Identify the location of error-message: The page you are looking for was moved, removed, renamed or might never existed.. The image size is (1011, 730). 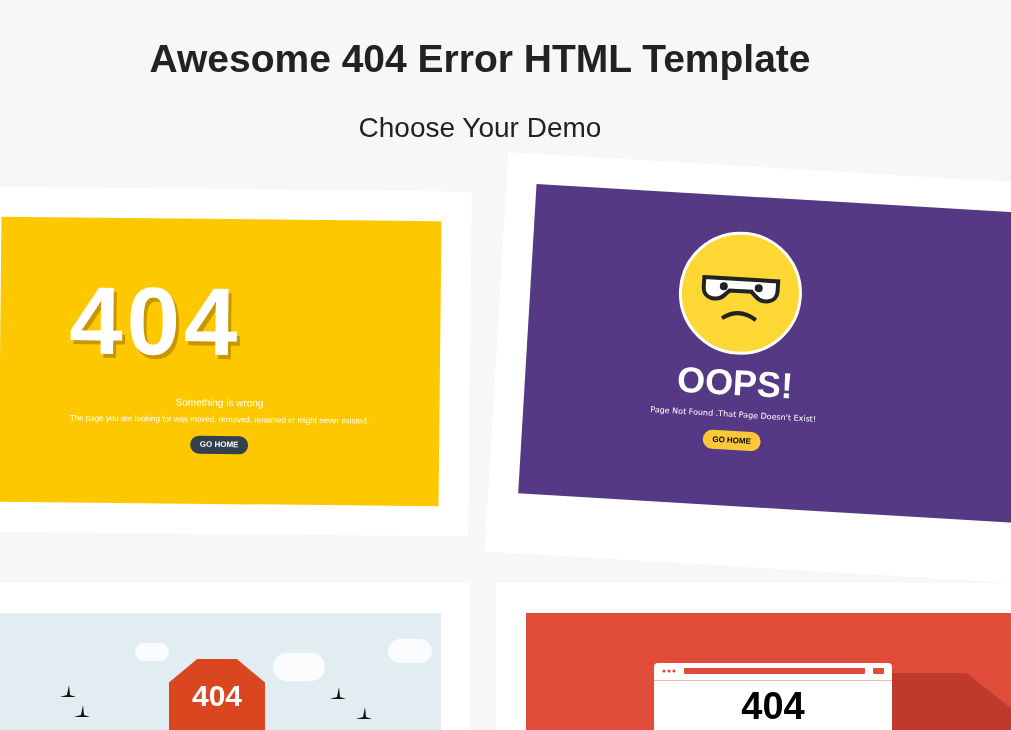
(219, 419).